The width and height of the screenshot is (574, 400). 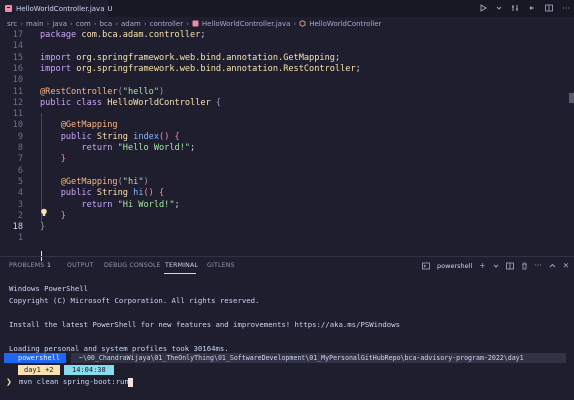 What do you see at coordinates (571, 143) in the screenshot?
I see `scrollbar-overview` at bounding box center [571, 143].